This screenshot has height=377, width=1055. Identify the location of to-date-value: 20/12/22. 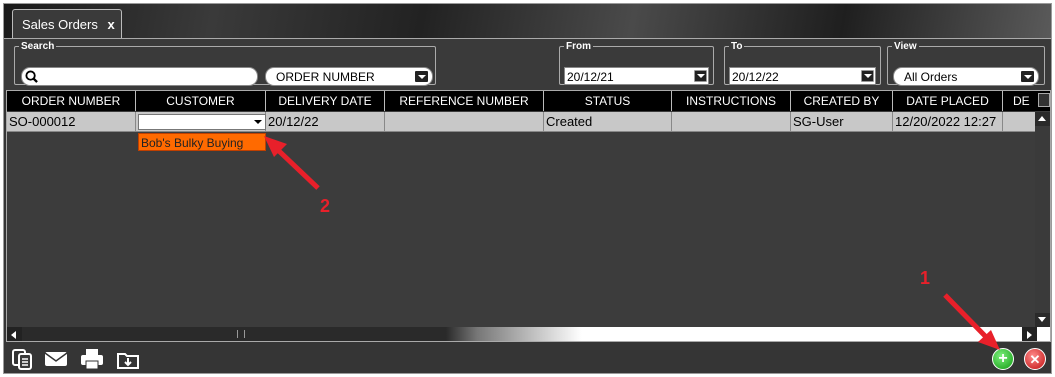
(755, 77).